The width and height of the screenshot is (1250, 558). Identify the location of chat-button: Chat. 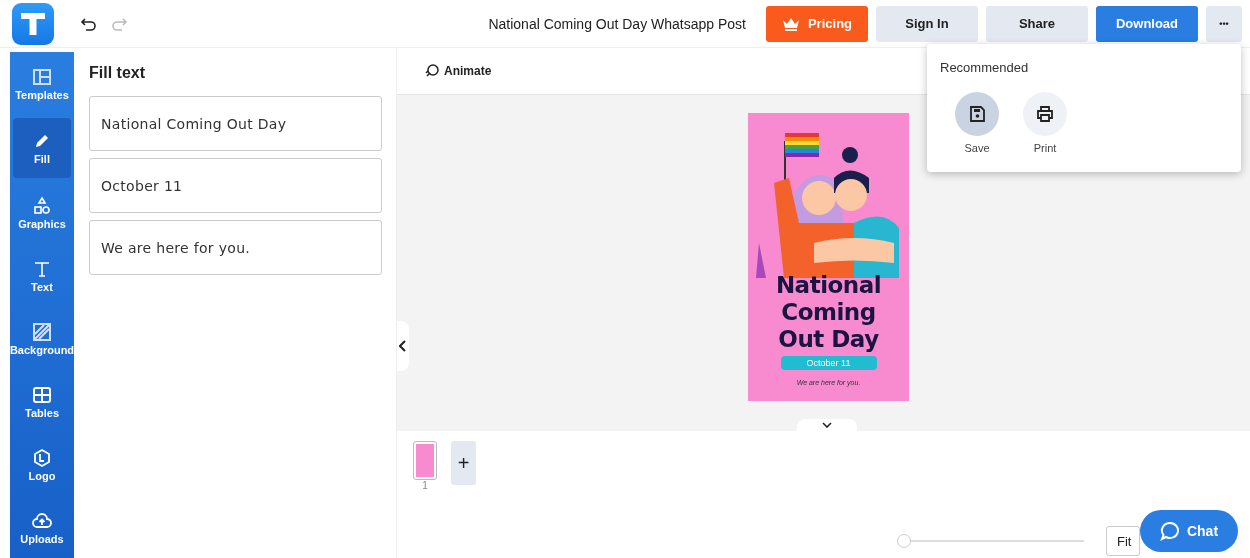
(1189, 531).